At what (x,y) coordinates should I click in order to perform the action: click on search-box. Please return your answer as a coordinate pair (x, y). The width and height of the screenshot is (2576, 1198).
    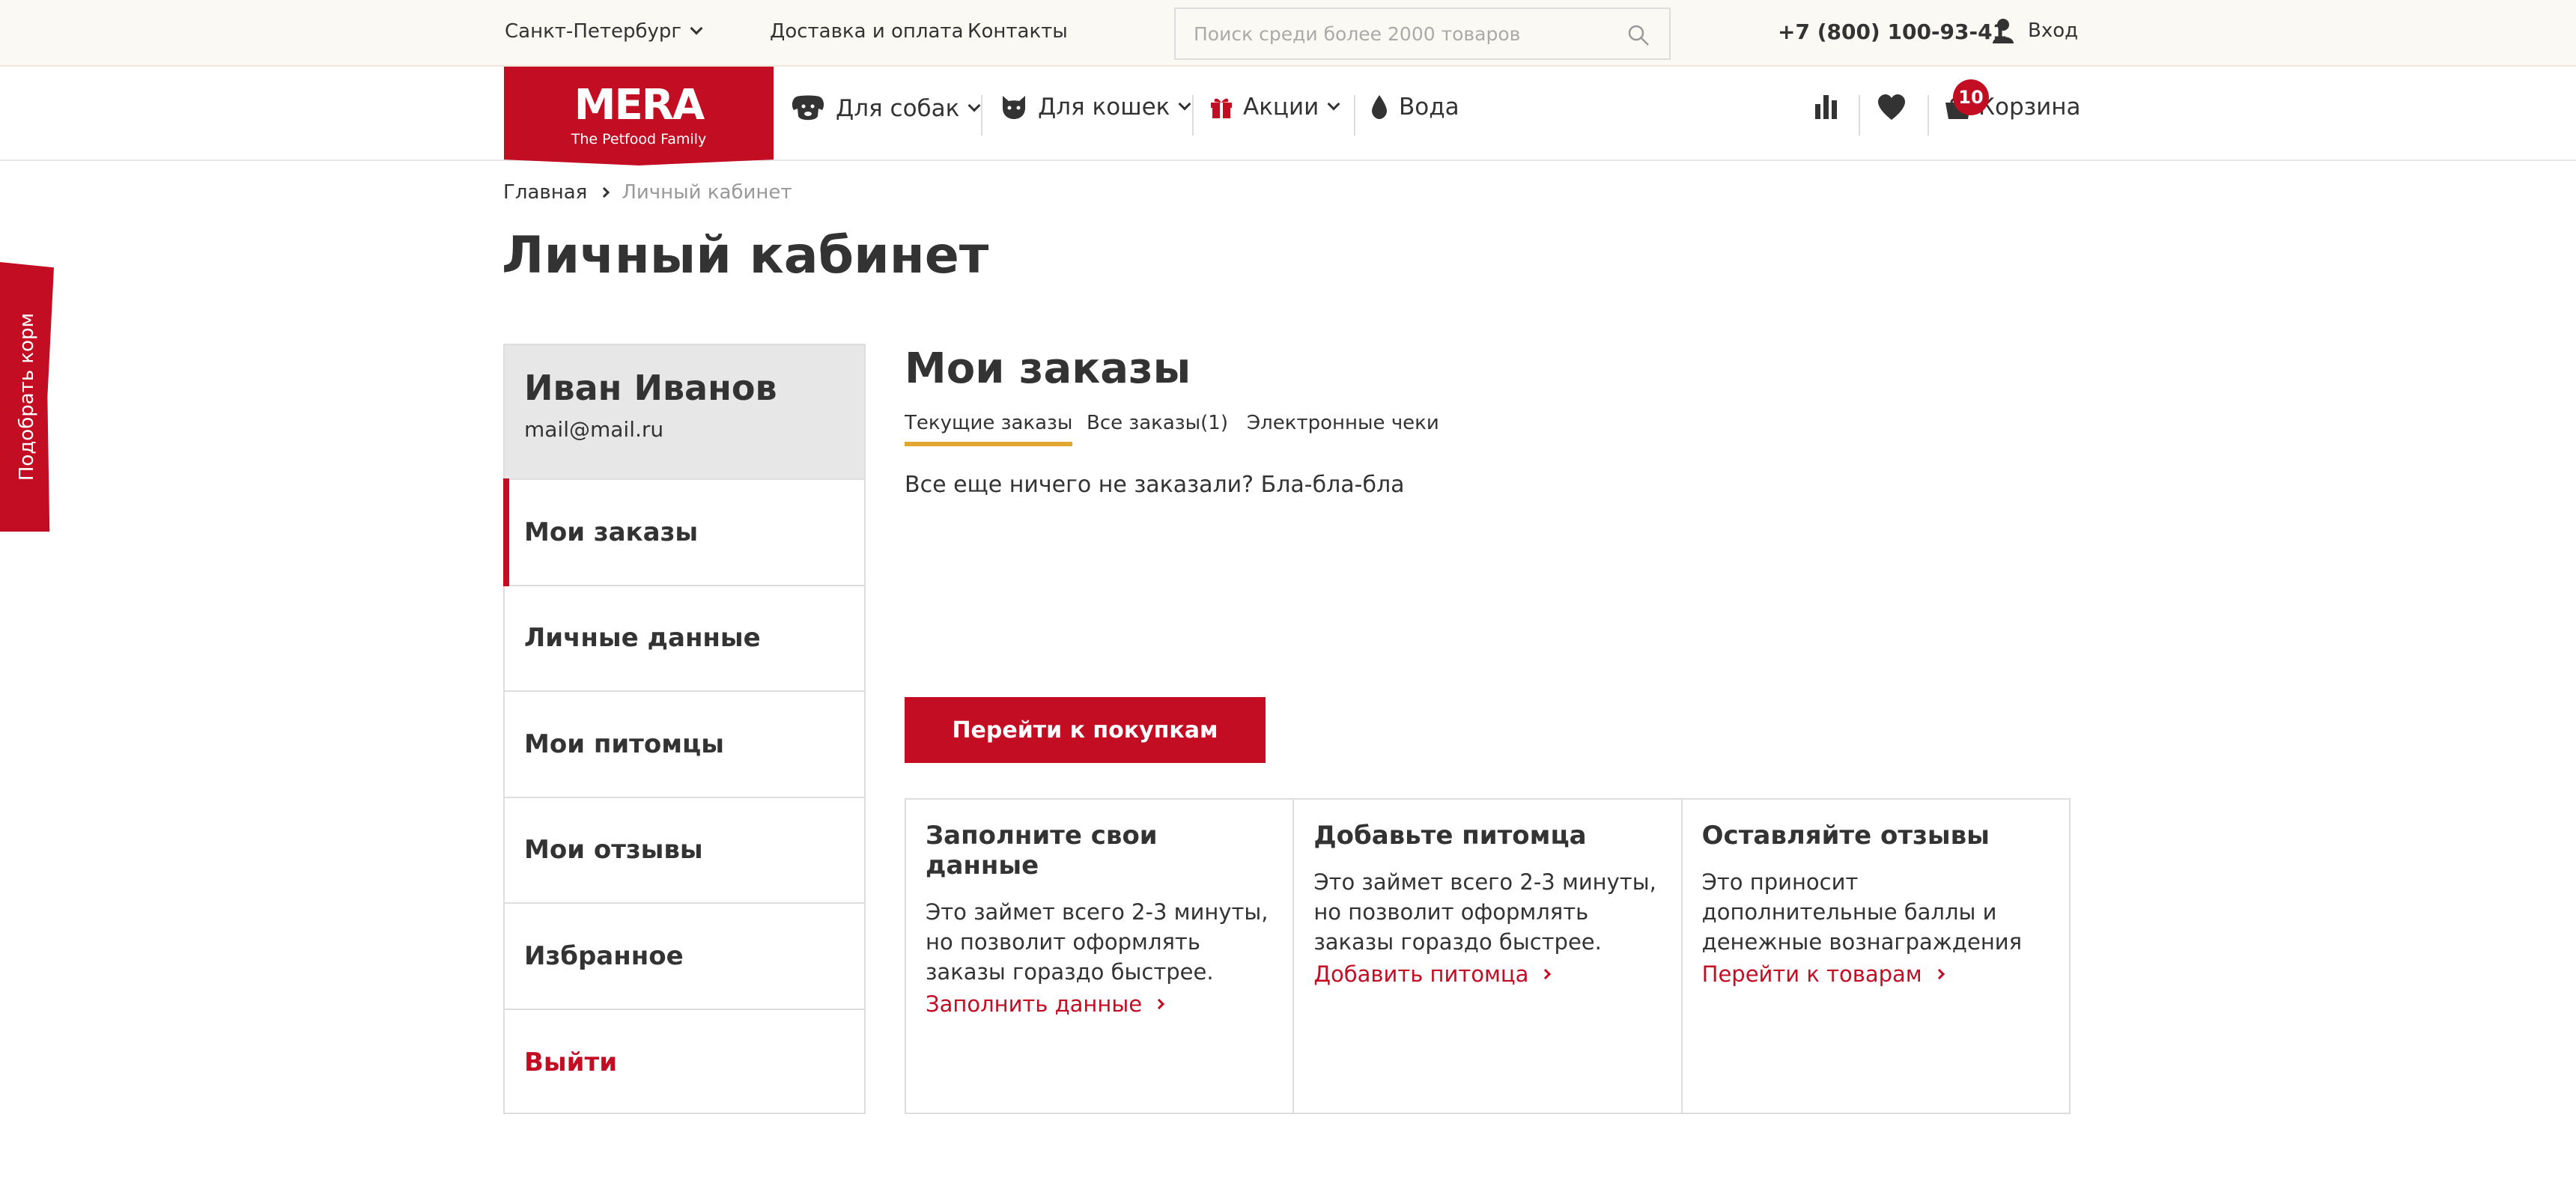
    Looking at the image, I should click on (1422, 33).